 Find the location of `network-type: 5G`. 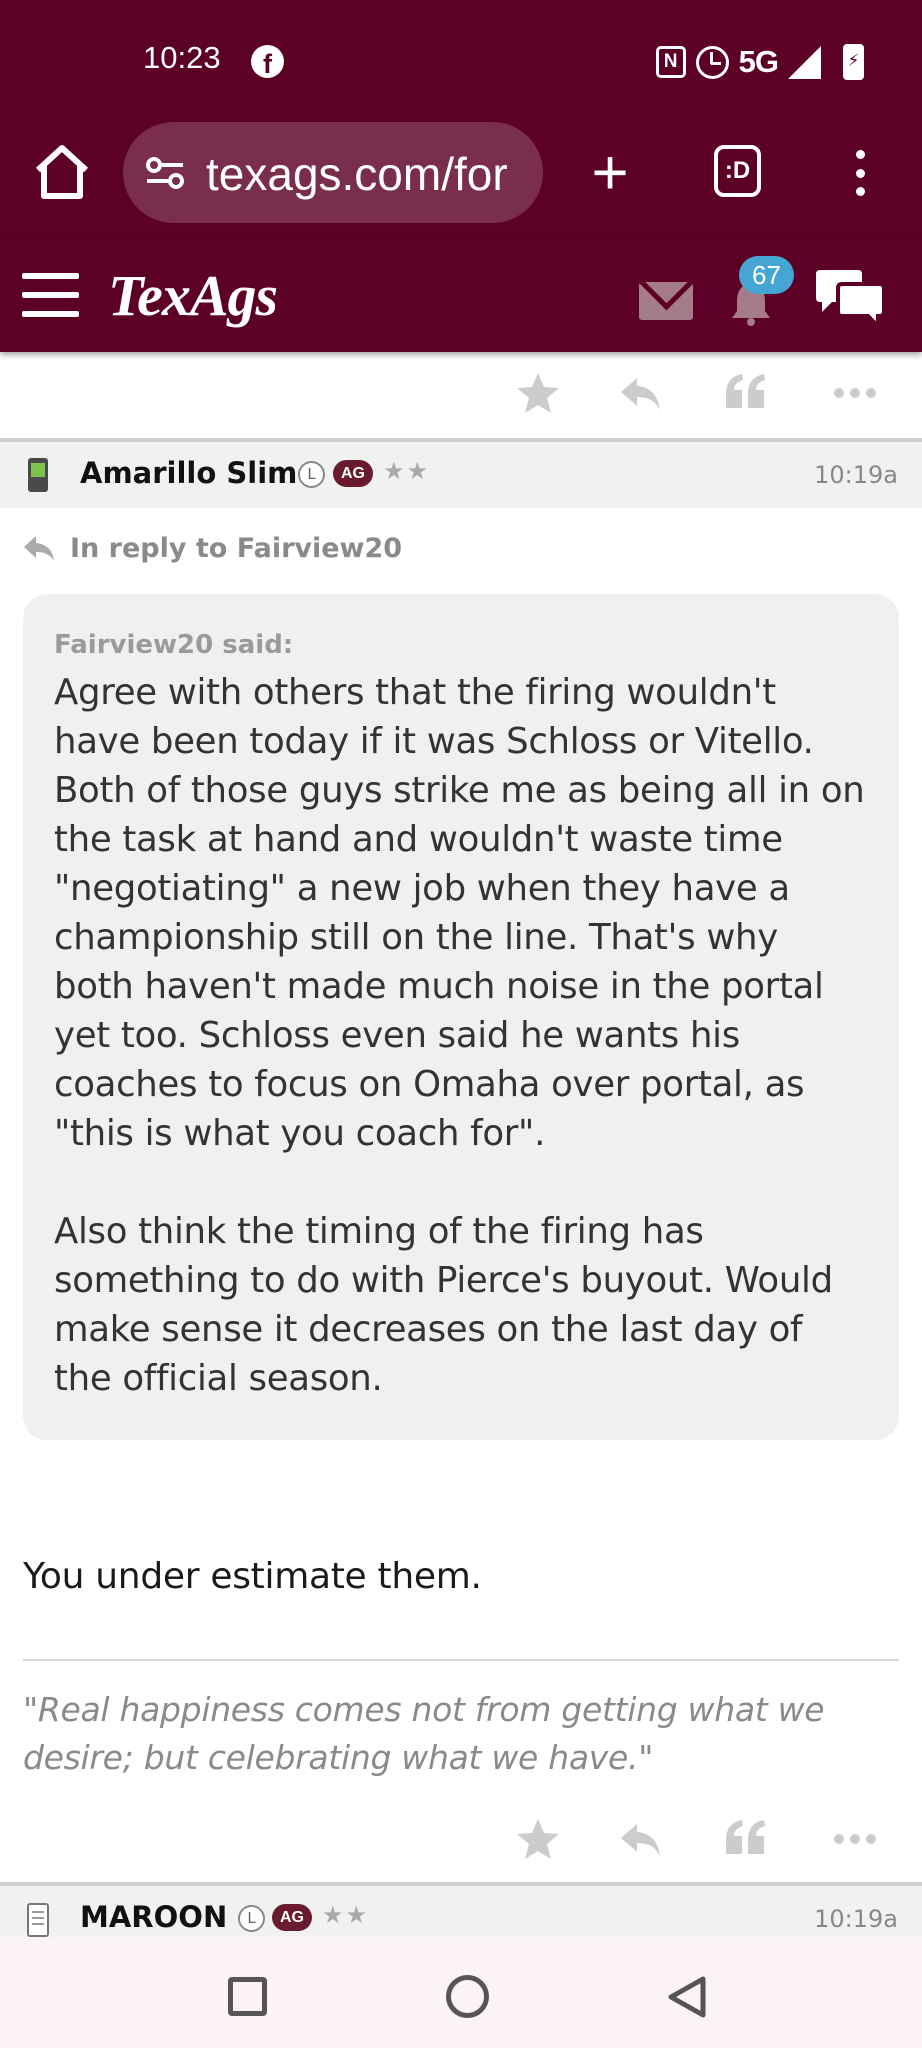

network-type: 5G is located at coordinates (758, 61).